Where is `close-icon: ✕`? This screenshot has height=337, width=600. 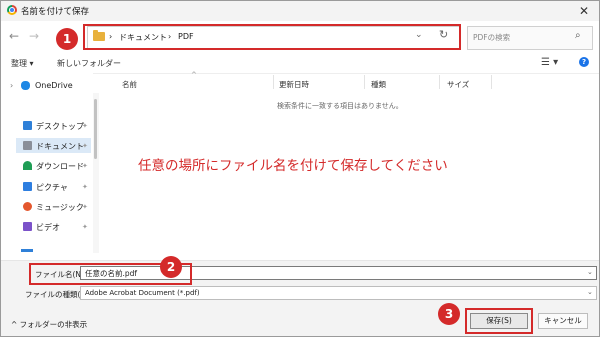 close-icon: ✕ is located at coordinates (584, 11).